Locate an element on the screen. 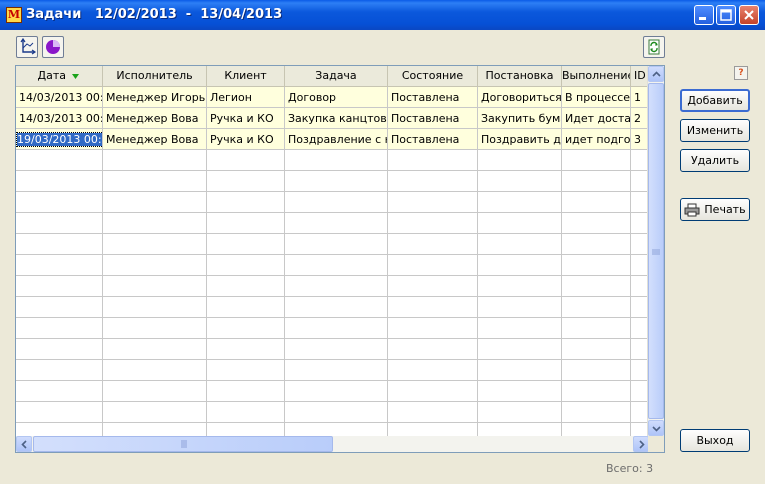 The width and height of the screenshot is (765, 484). pie-chart-button is located at coordinates (53, 47).